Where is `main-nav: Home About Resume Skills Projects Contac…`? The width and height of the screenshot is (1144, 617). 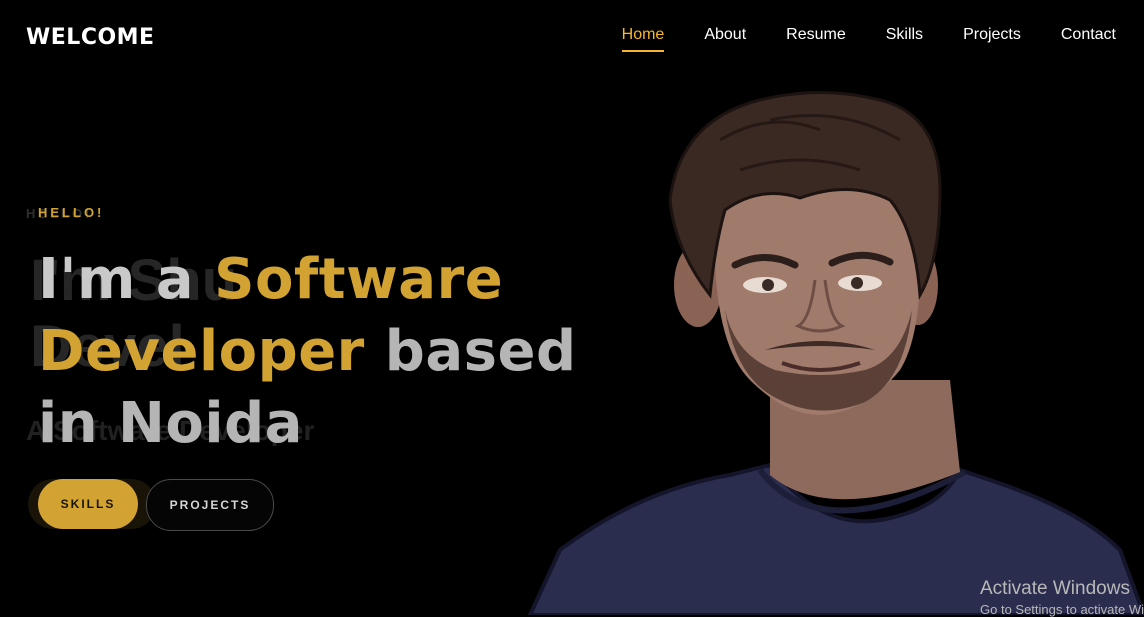
main-nav: Home About Resume Skills Projects Contac… is located at coordinates (868, 39).